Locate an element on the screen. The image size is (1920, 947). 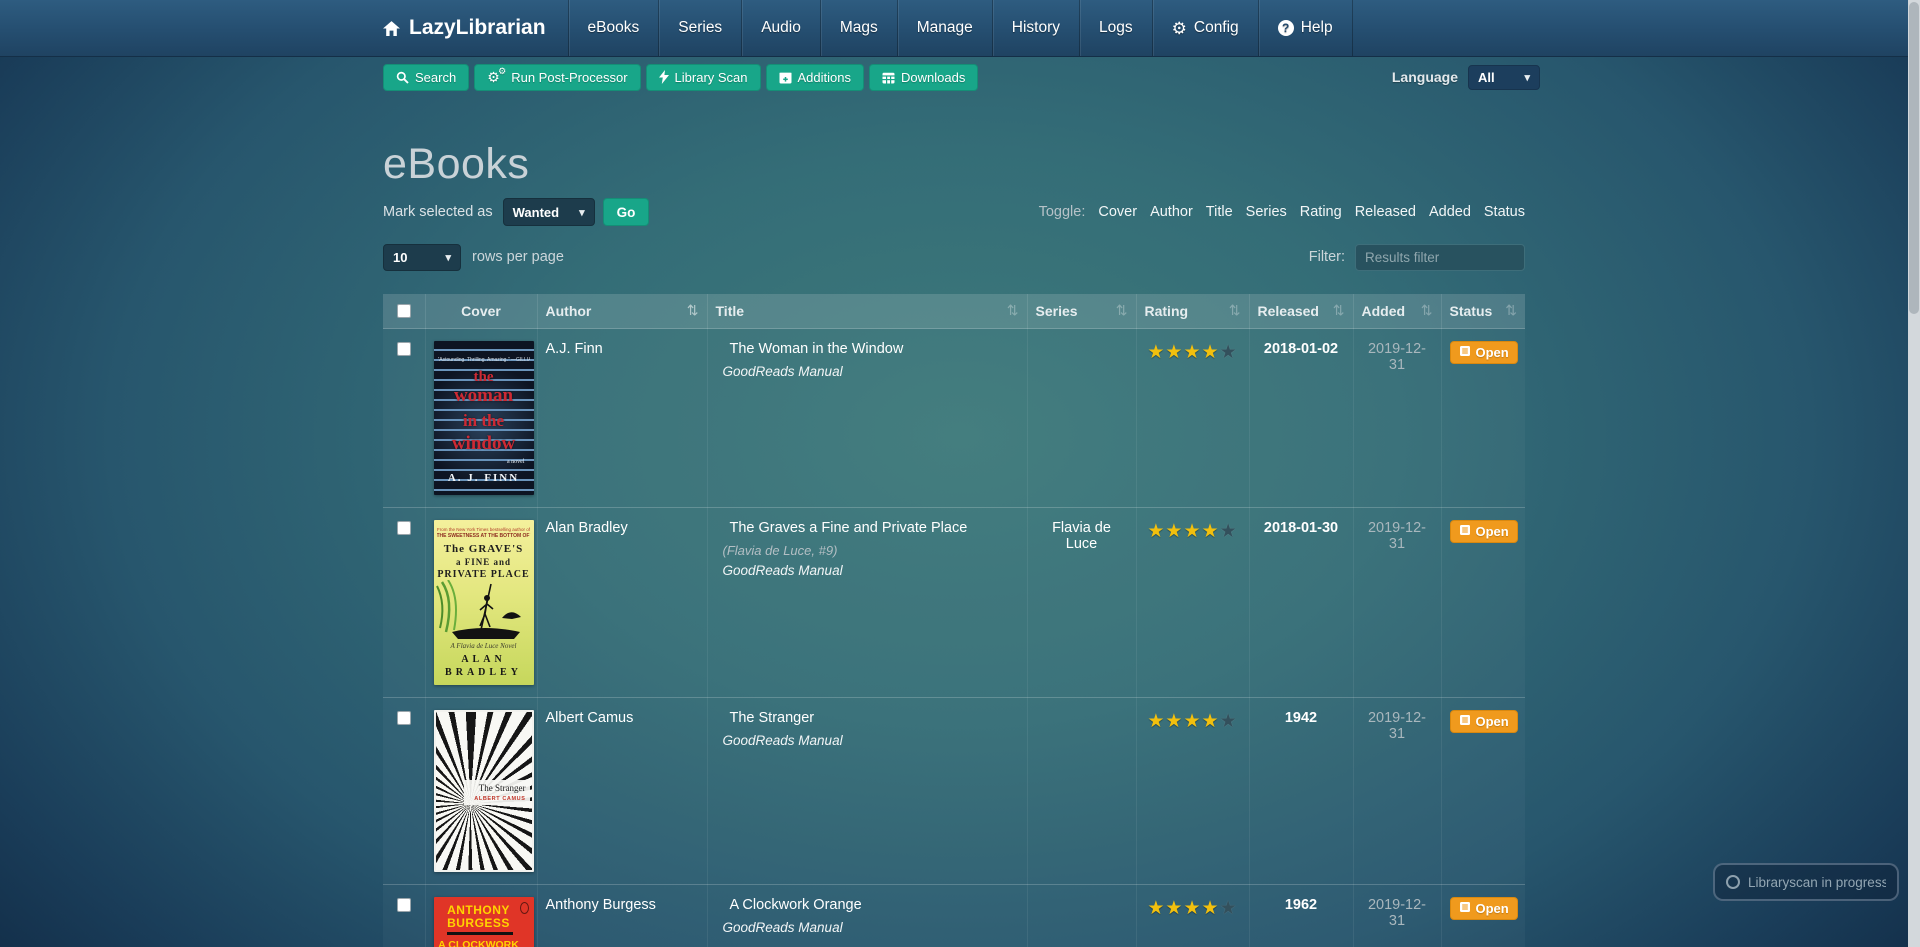
cover-author: ANTHONY is located at coordinates (478, 909).